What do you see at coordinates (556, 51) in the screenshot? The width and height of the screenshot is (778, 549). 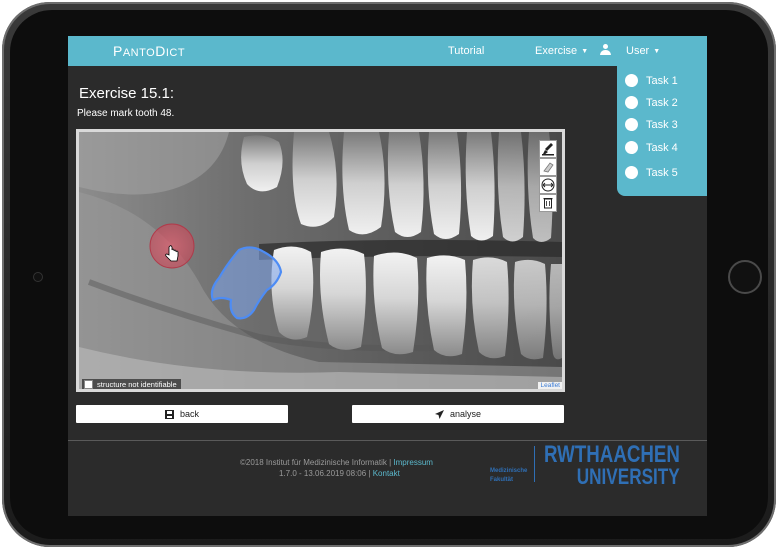 I see `nav-exercise-label: Exercise` at bounding box center [556, 51].